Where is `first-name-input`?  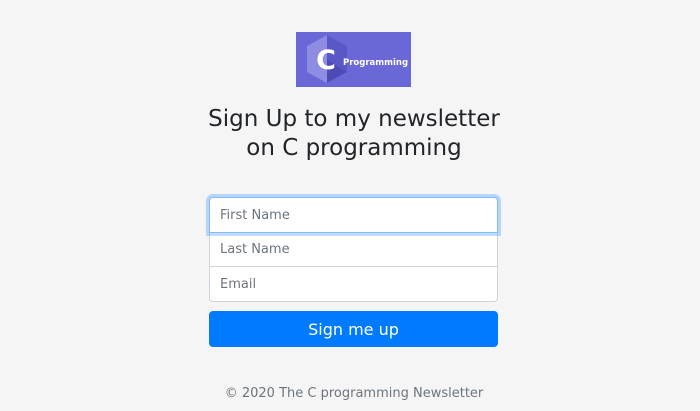
first-name-input is located at coordinates (353, 215).